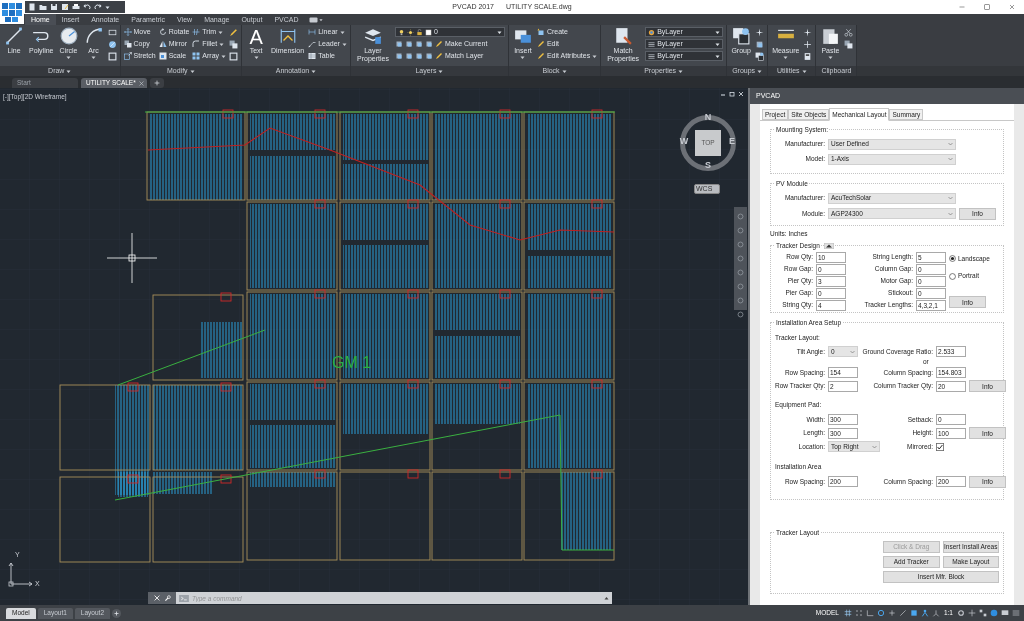  Describe the element at coordinates (961, 613) in the screenshot. I see `gear-icon` at that location.